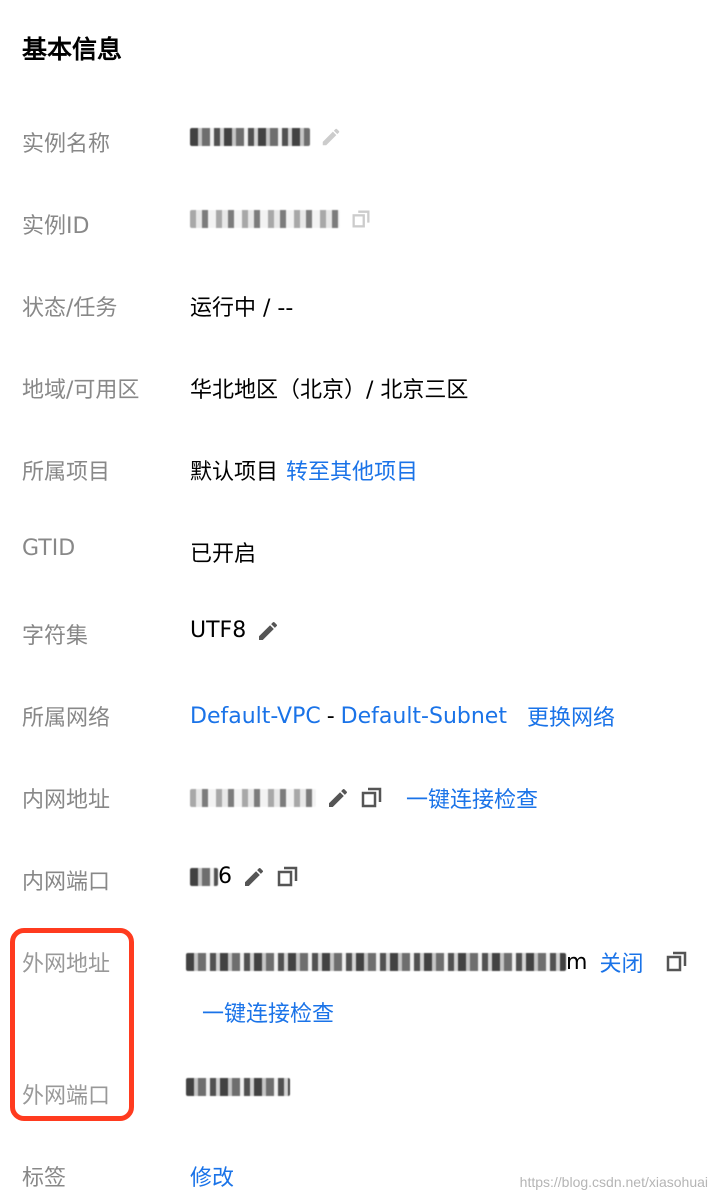 Image resolution: width=716 pixels, height=1202 pixels. What do you see at coordinates (66, 800) in the screenshot?
I see `label-private-ip: 内网地址` at bounding box center [66, 800].